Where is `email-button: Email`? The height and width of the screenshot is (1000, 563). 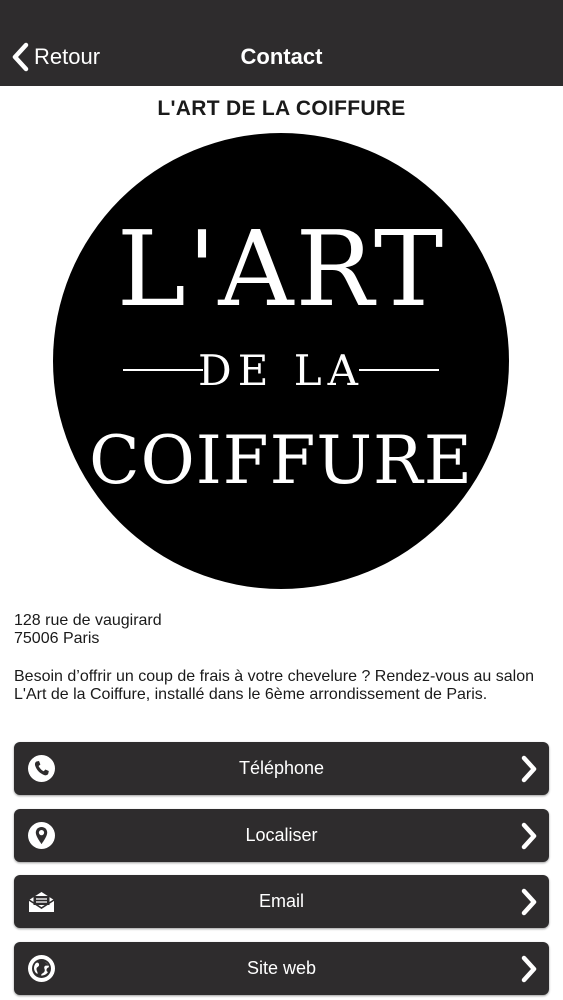
email-button: Email is located at coordinates (281, 901).